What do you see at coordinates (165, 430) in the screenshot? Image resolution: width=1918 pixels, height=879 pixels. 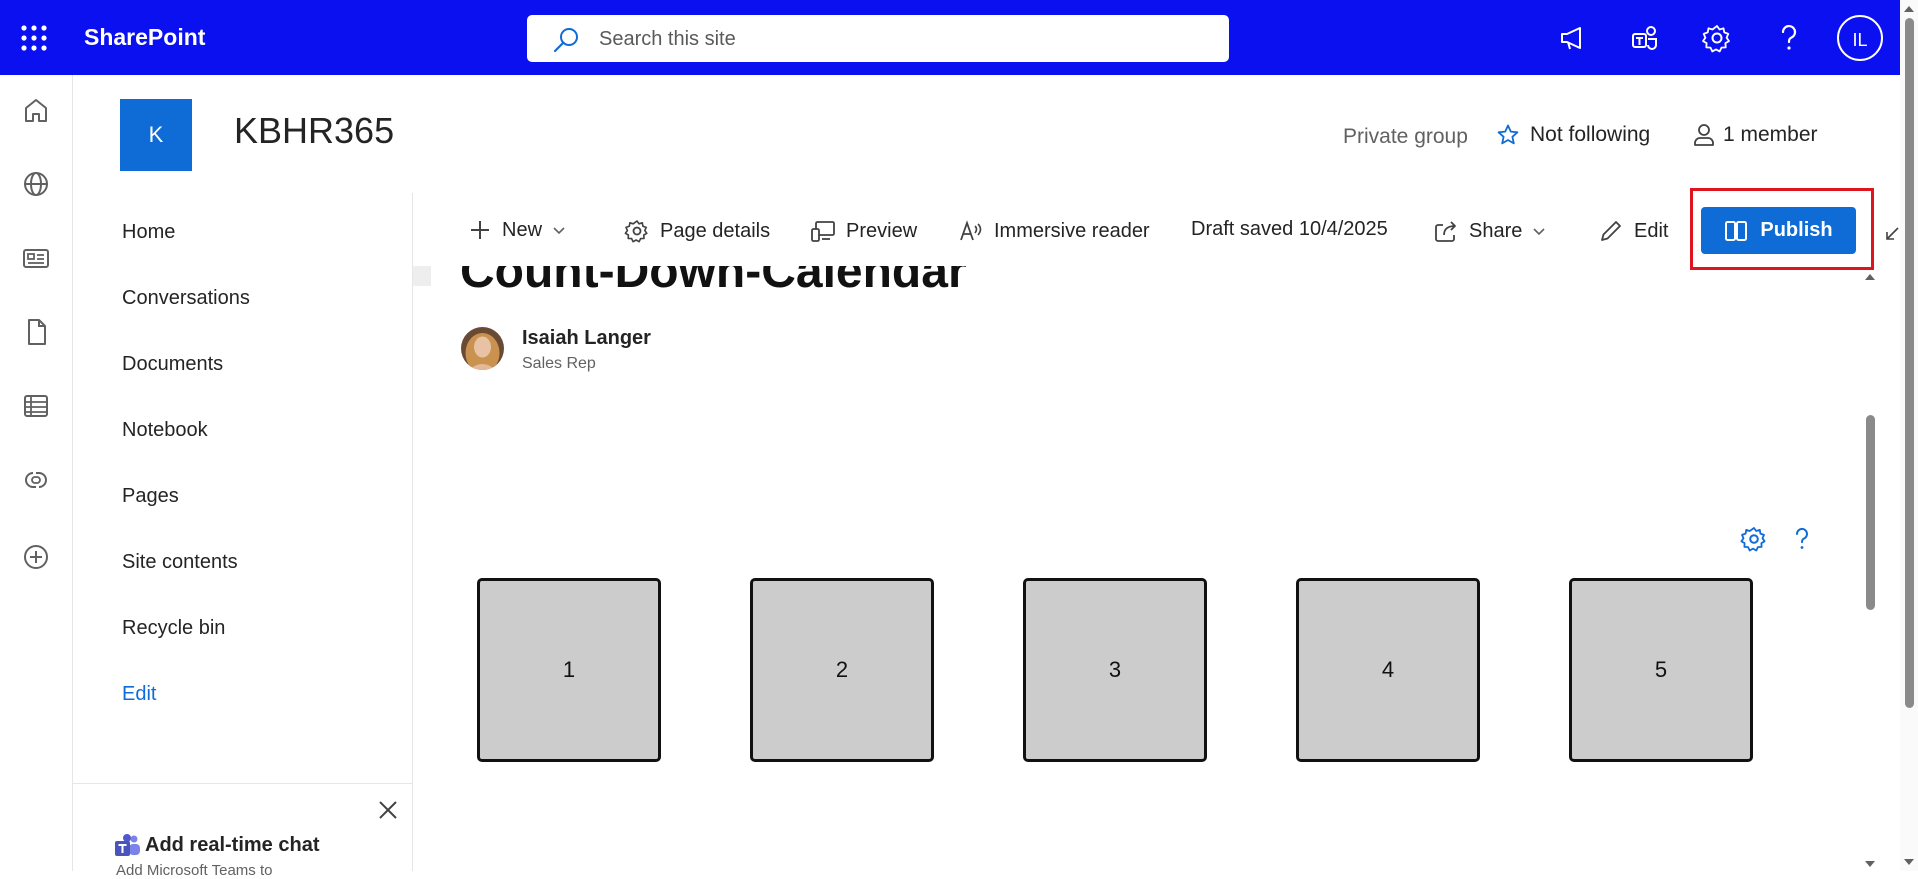 I see `nav-item-notebook: Notebook` at bounding box center [165, 430].